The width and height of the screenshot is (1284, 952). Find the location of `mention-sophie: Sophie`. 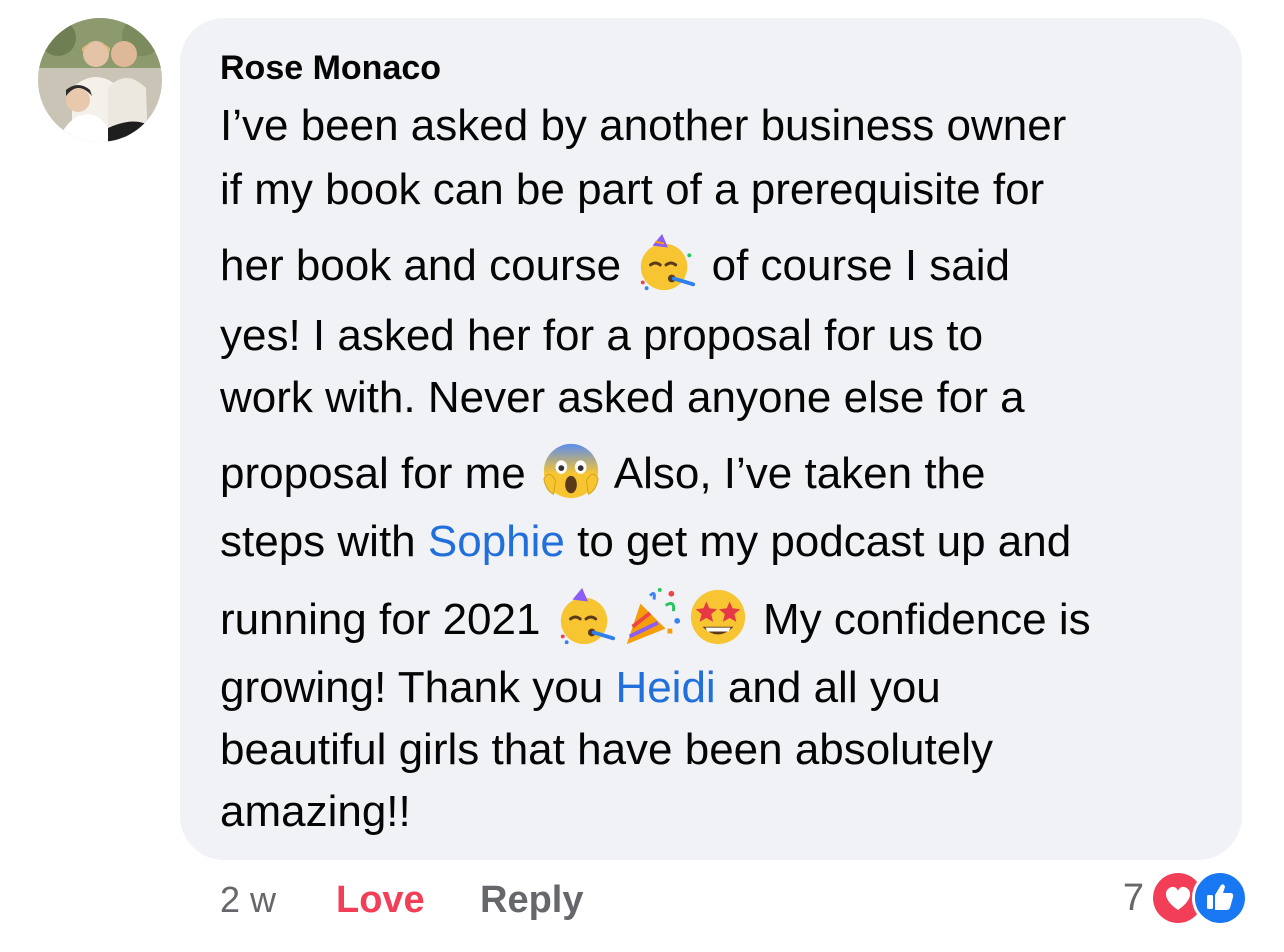

mention-sophie: Sophie is located at coordinates (496, 541).